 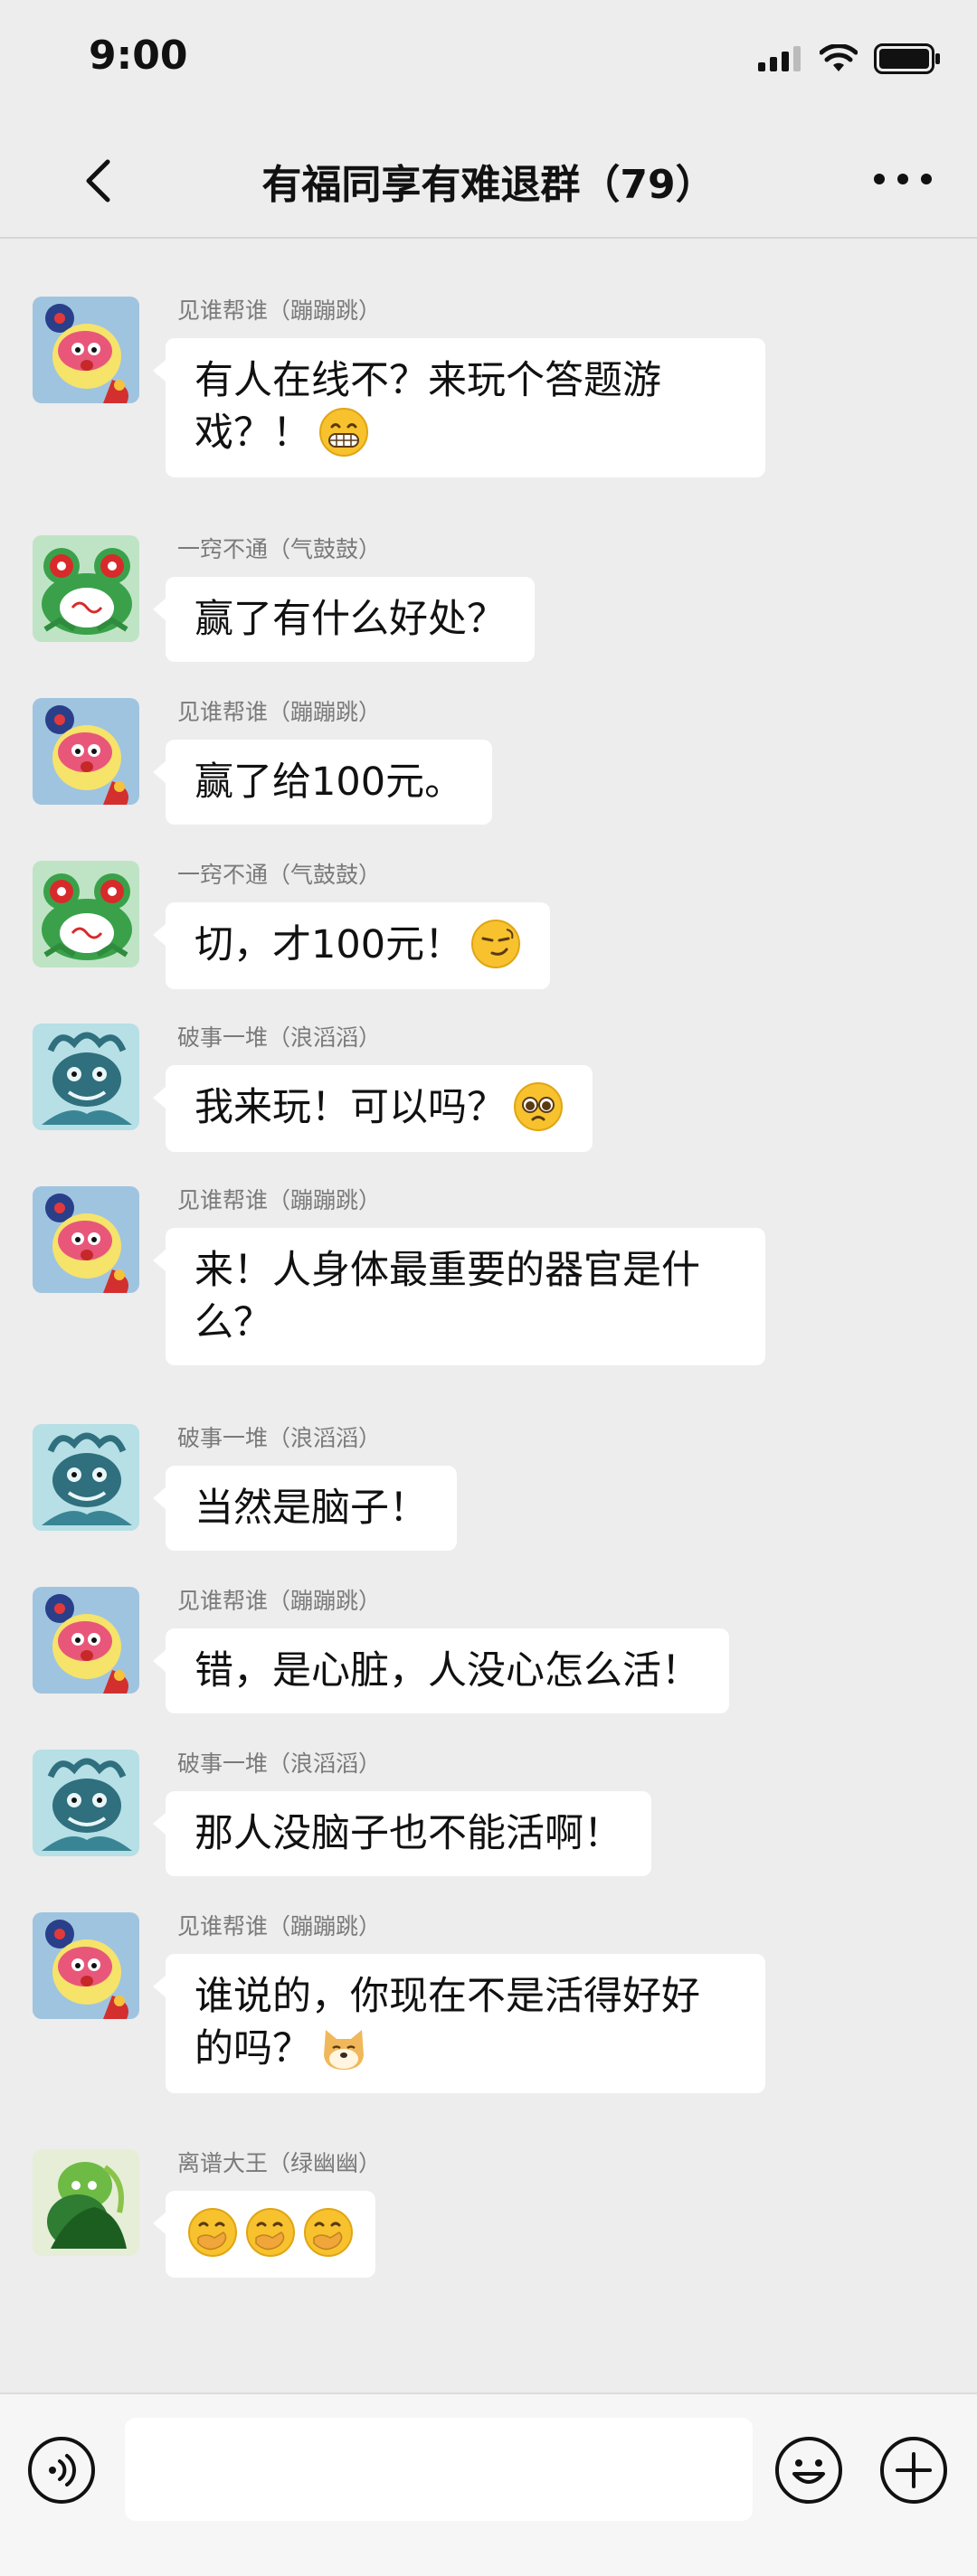 What do you see at coordinates (343, 432) in the screenshot?
I see `grin-emoji` at bounding box center [343, 432].